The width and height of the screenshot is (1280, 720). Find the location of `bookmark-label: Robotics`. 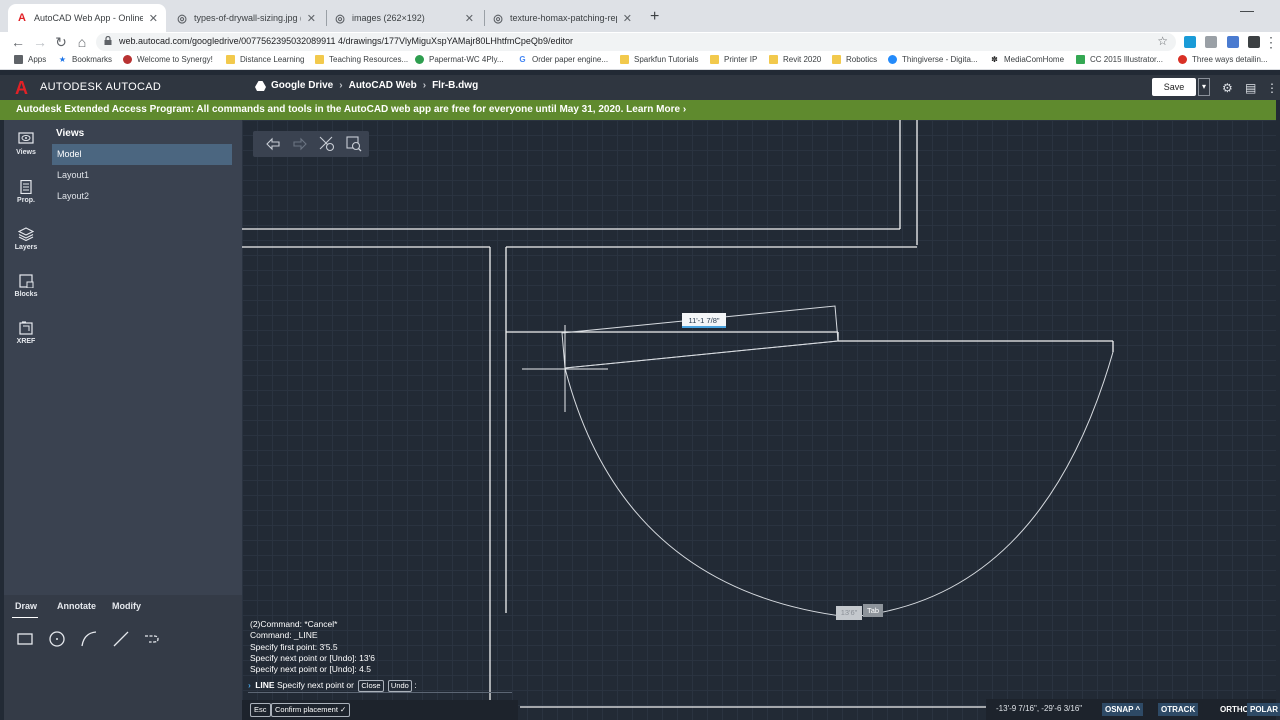

bookmark-label: Robotics is located at coordinates (862, 59).